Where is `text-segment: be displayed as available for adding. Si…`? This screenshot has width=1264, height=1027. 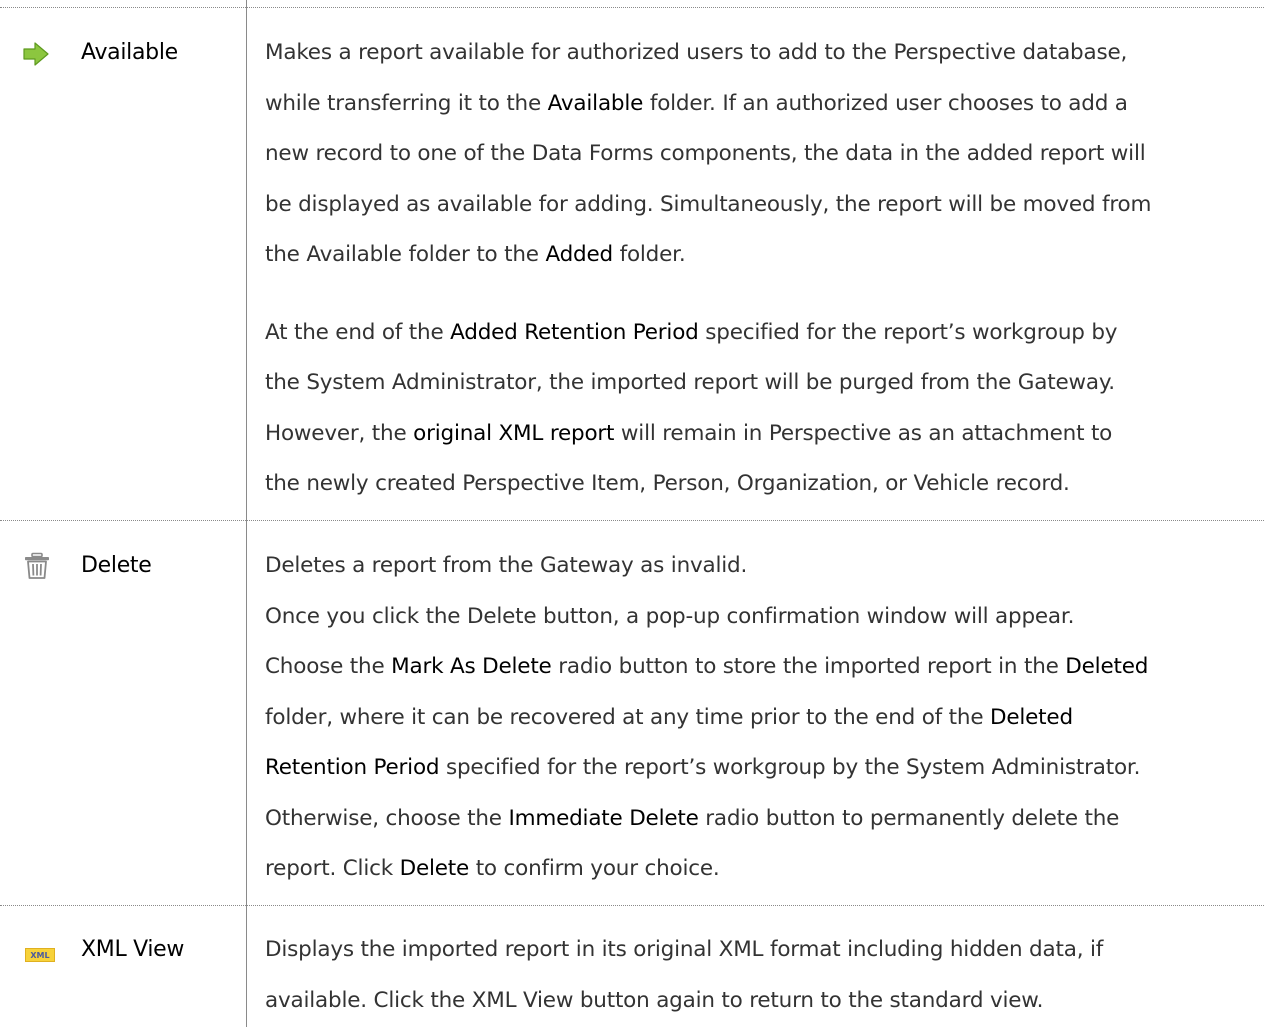 text-segment: be displayed as available for adding. Si… is located at coordinates (708, 204).